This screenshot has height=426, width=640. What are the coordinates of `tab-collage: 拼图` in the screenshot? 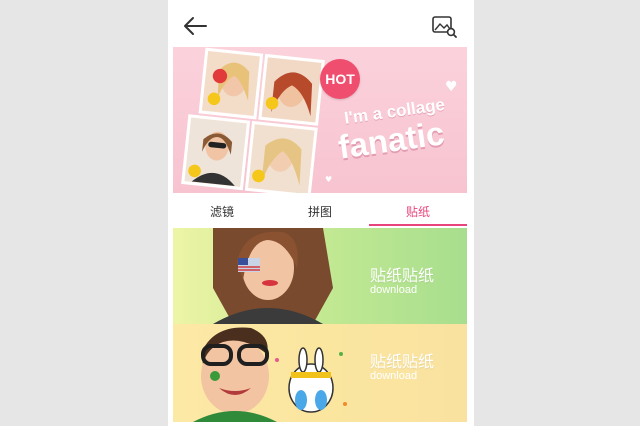 It's located at (320, 211).